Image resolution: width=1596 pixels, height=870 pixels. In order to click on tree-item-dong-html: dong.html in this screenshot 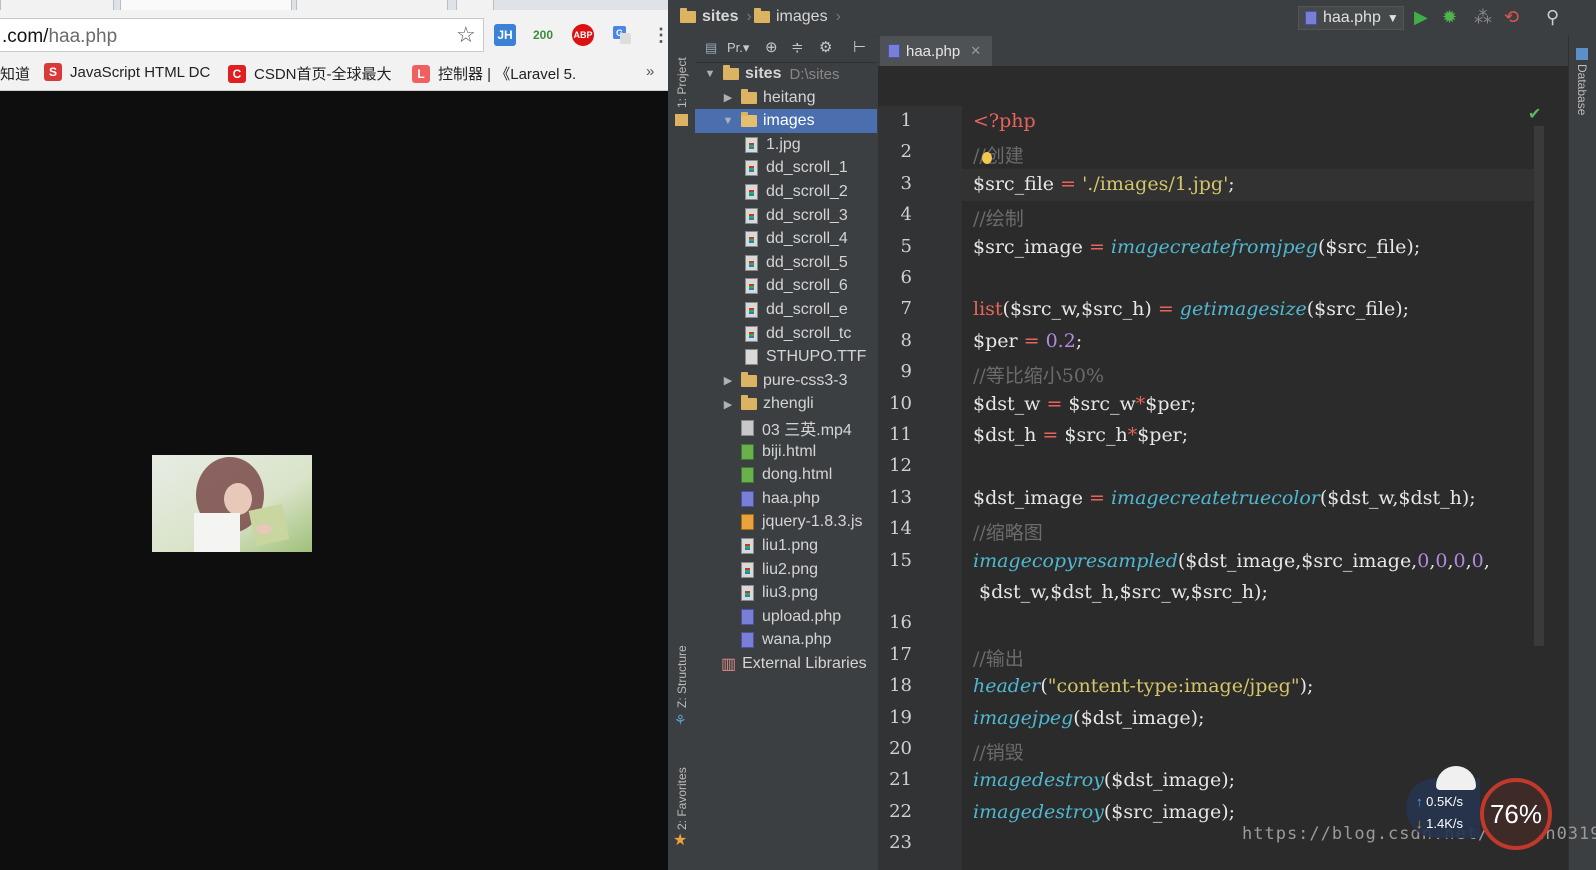, I will do `click(786, 475)`.